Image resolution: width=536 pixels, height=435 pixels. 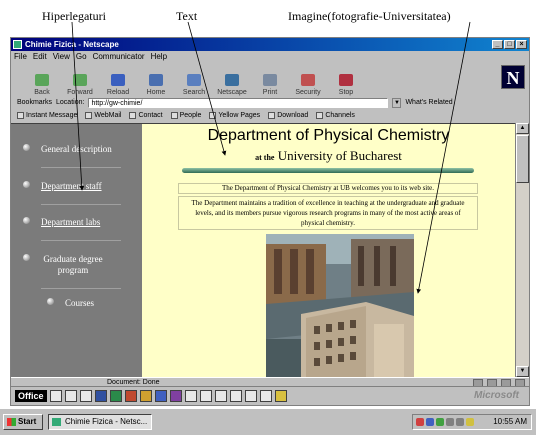 I want to click on menu-go: Go, so click(x=81, y=56).